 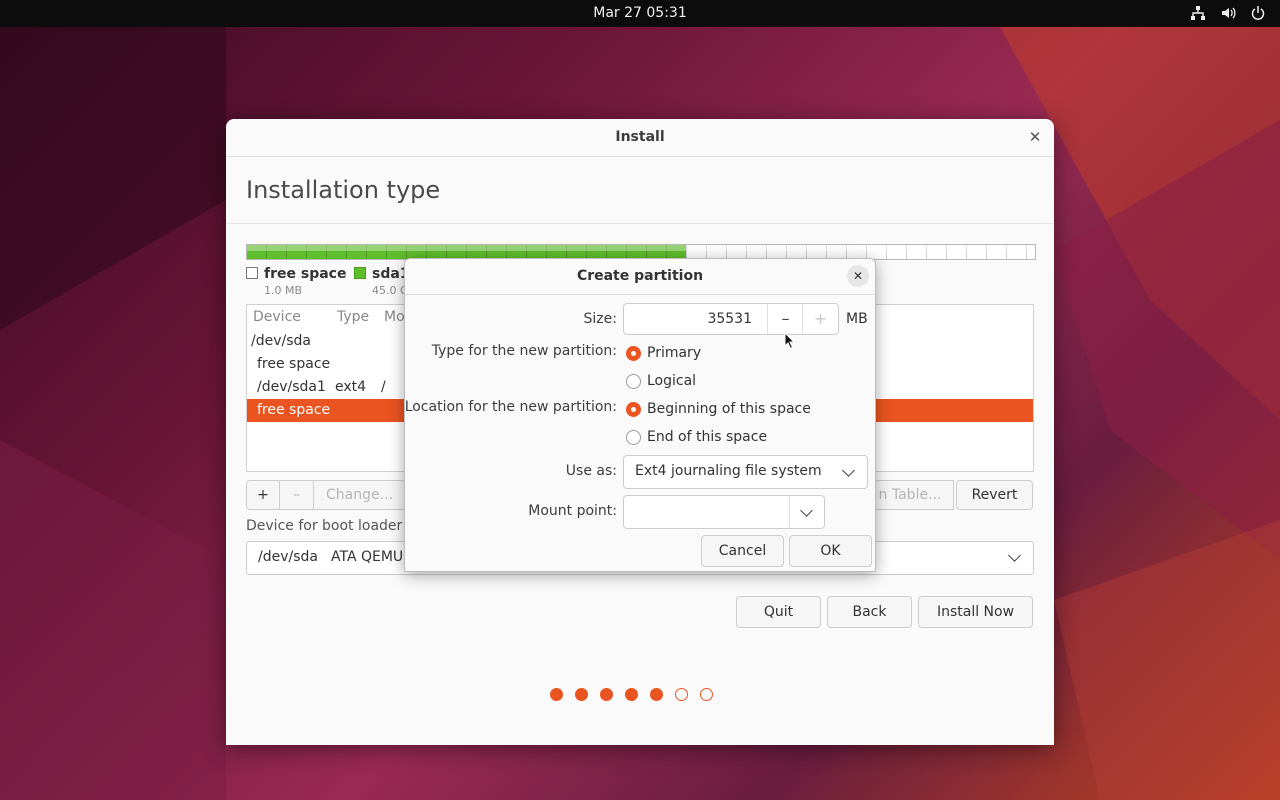 What do you see at coordinates (510, 407) in the screenshot?
I see `location-label: Location for the new partition:` at bounding box center [510, 407].